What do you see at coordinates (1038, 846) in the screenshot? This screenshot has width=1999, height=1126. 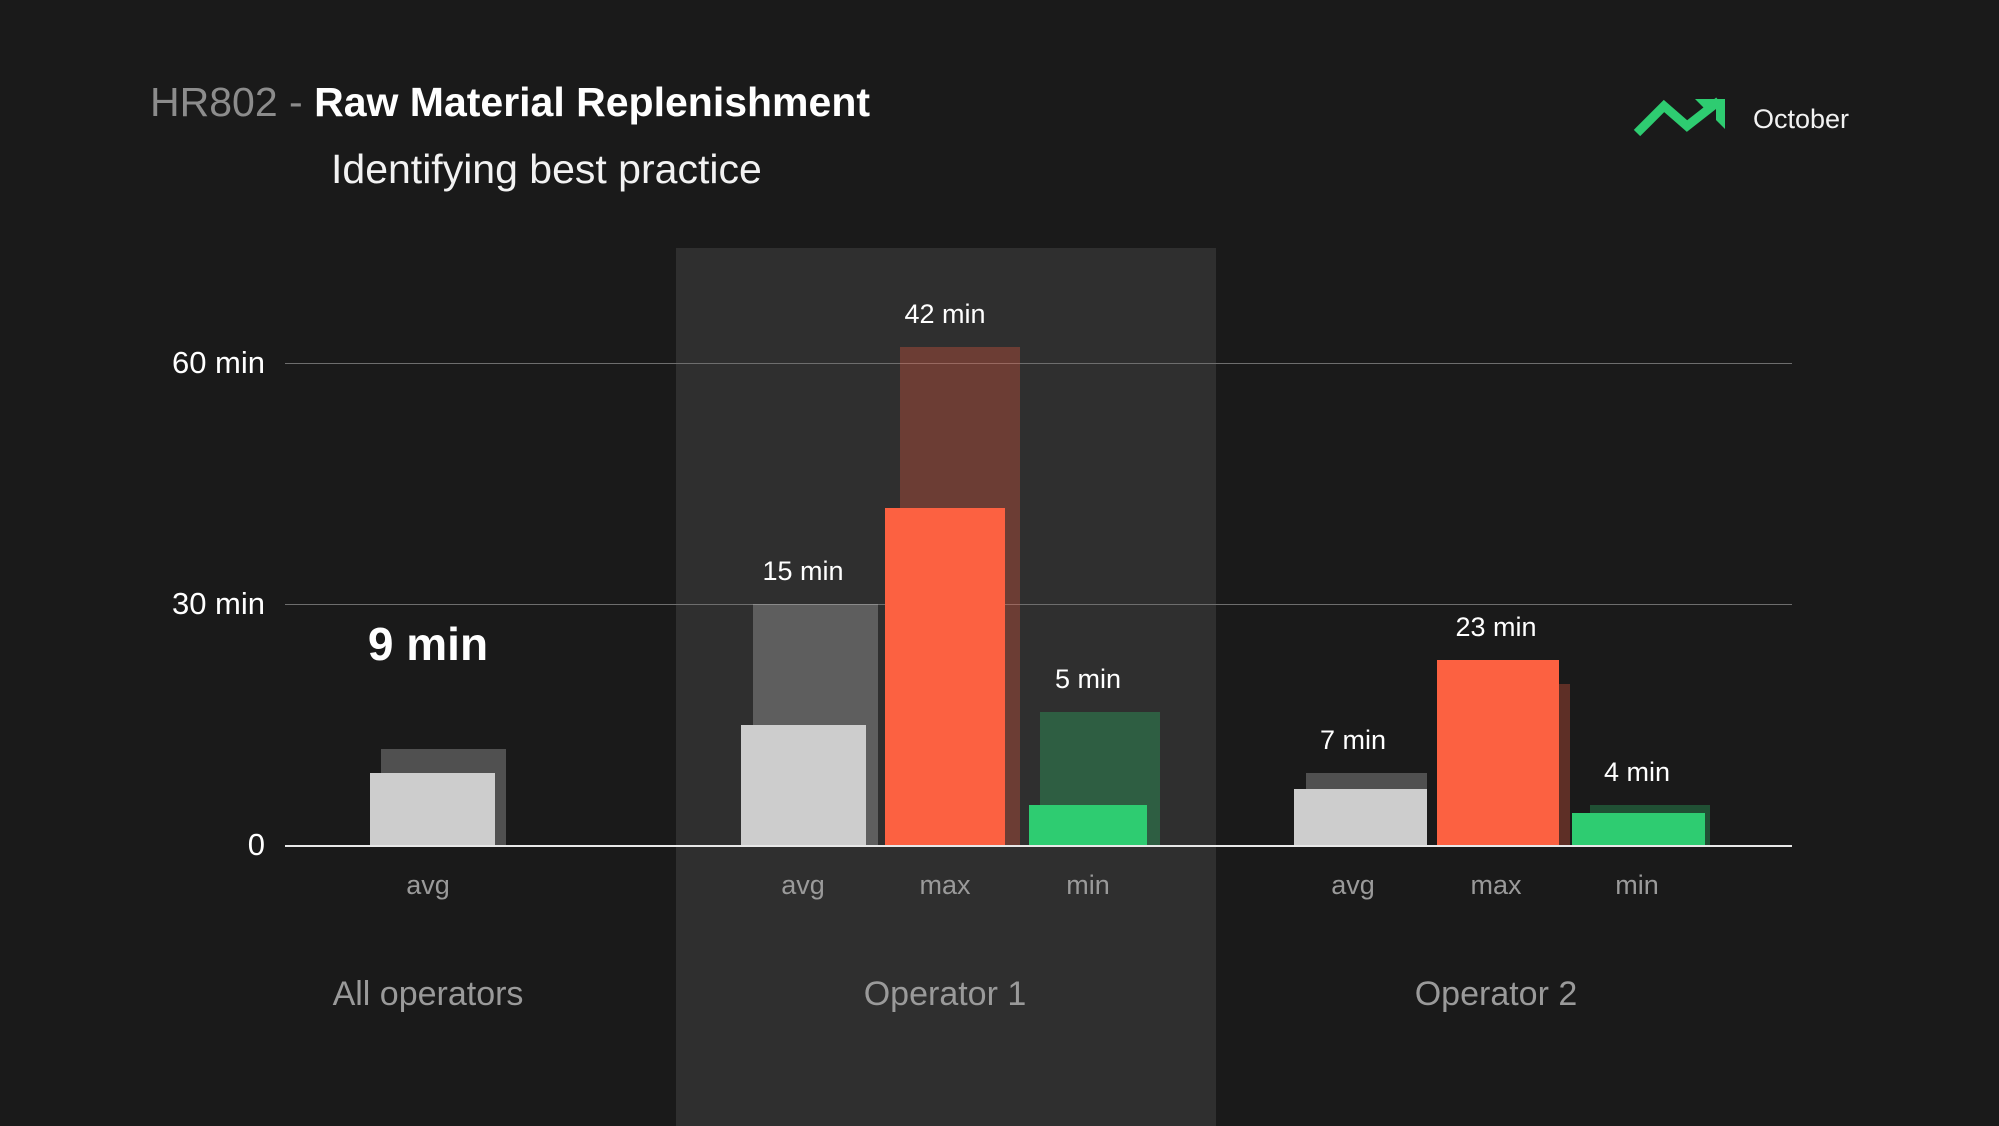 I see `x-axis-line` at bounding box center [1038, 846].